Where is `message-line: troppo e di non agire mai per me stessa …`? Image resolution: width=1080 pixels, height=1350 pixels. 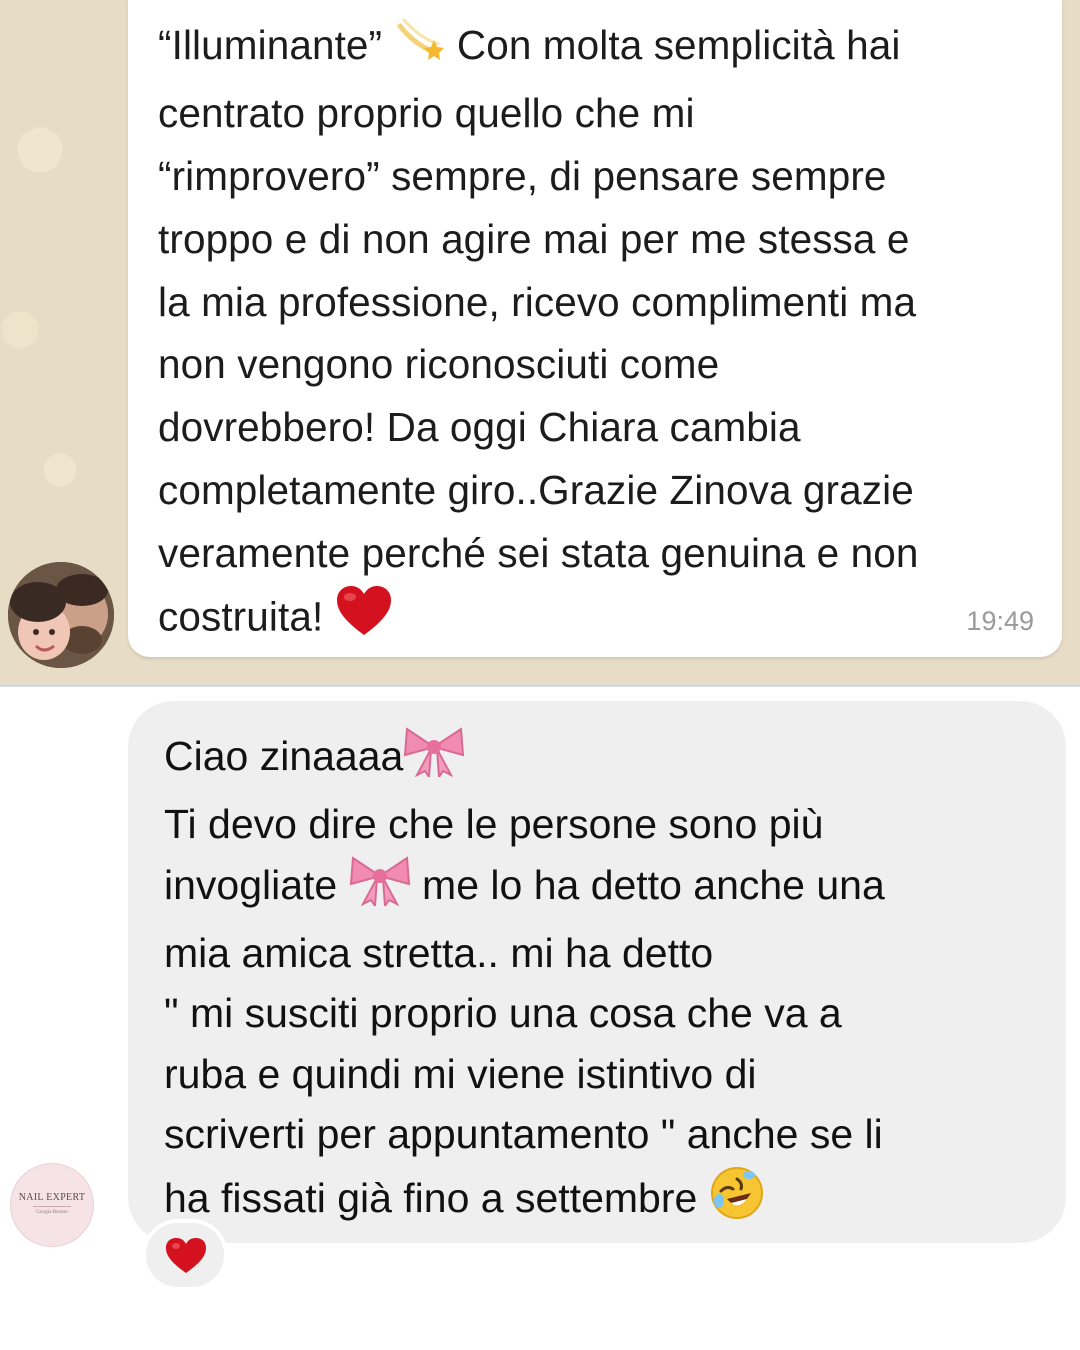
message-line: troppo e di non agire mai per me stessa … is located at coordinates (534, 238).